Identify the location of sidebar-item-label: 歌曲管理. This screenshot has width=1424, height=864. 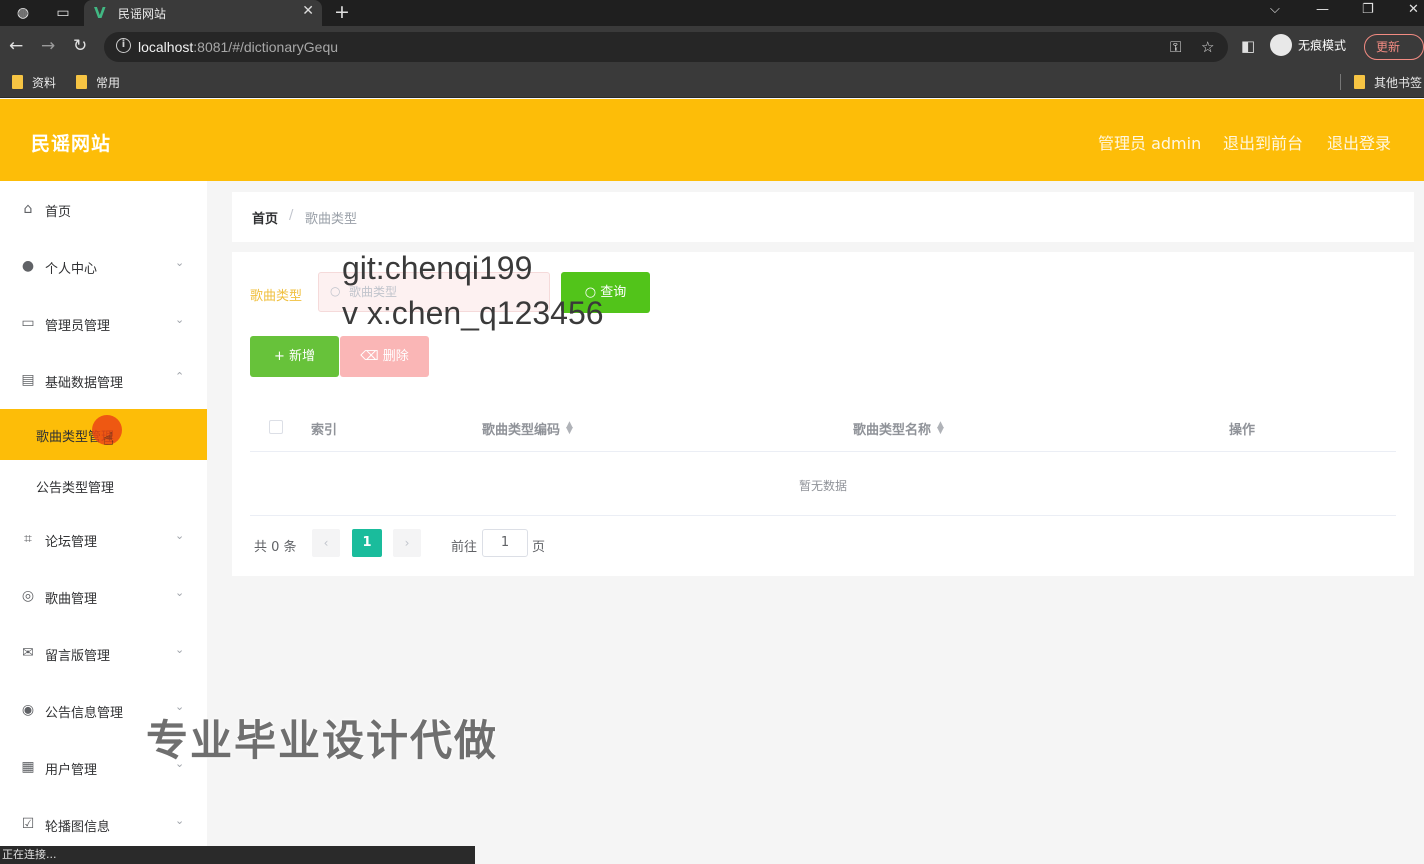
(71, 599).